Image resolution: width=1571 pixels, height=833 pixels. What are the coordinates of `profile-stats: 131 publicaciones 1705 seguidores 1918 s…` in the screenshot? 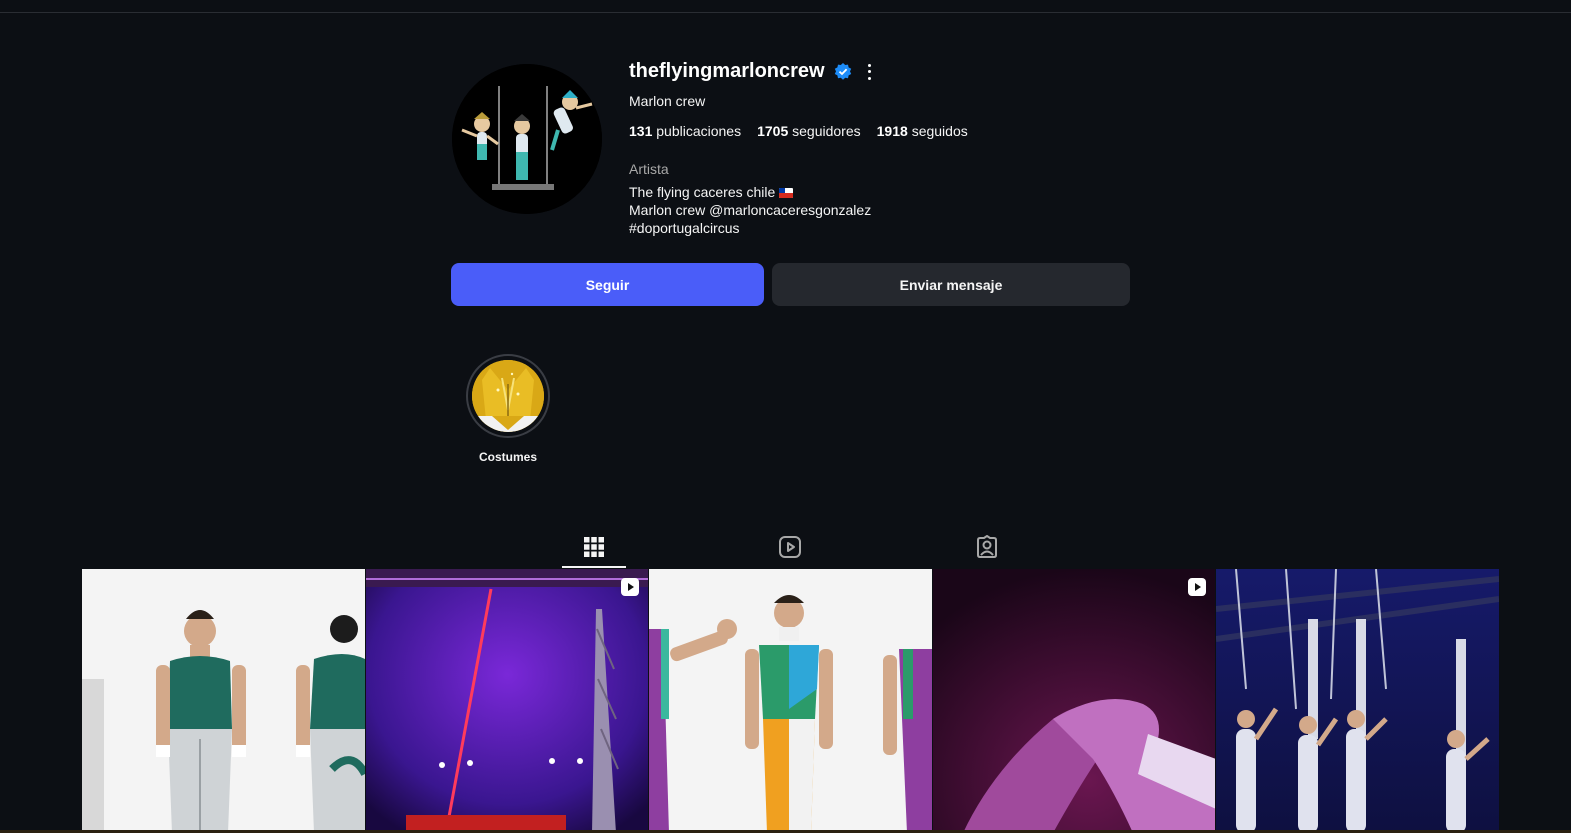 It's located at (798, 131).